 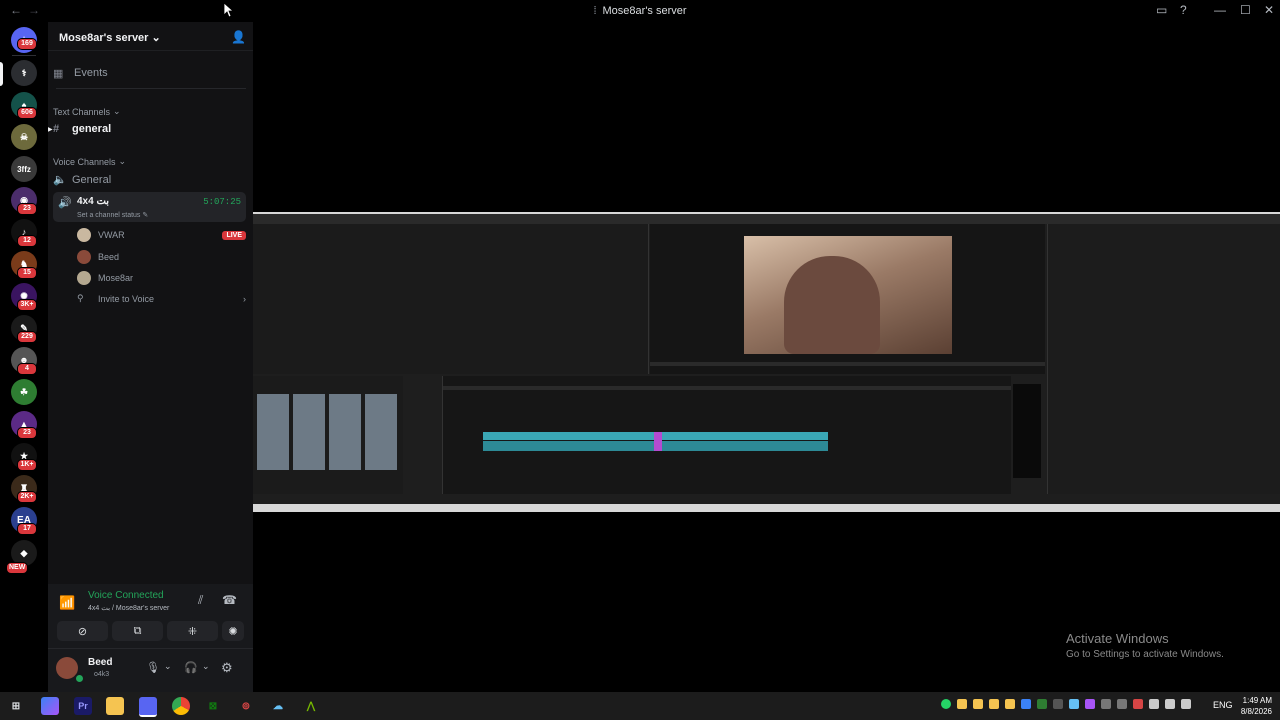 What do you see at coordinates (946, 704) in the screenshot?
I see `whatsapp-tray-icon` at bounding box center [946, 704].